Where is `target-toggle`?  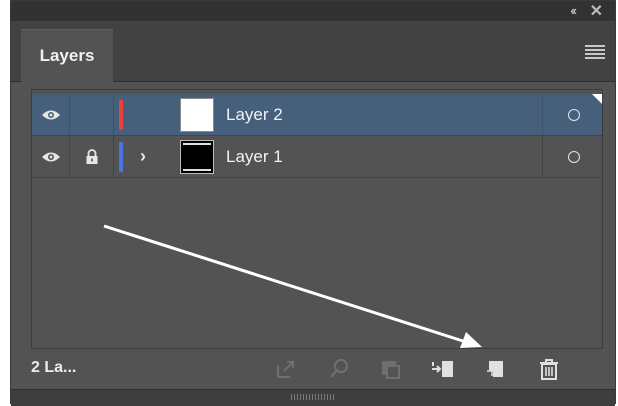
target-toggle is located at coordinates (573, 156).